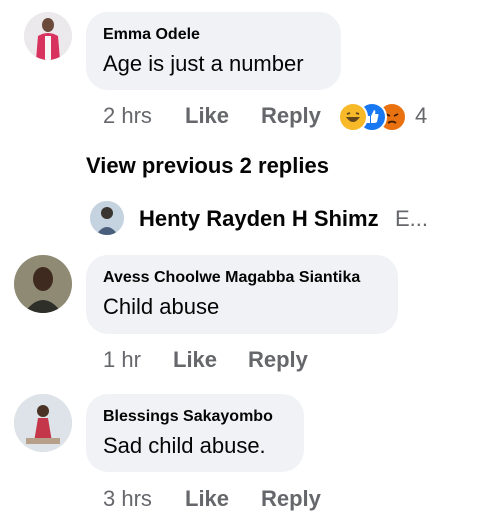 This screenshot has height=516, width=480. I want to click on comment-time: 2 hrs, so click(127, 116).